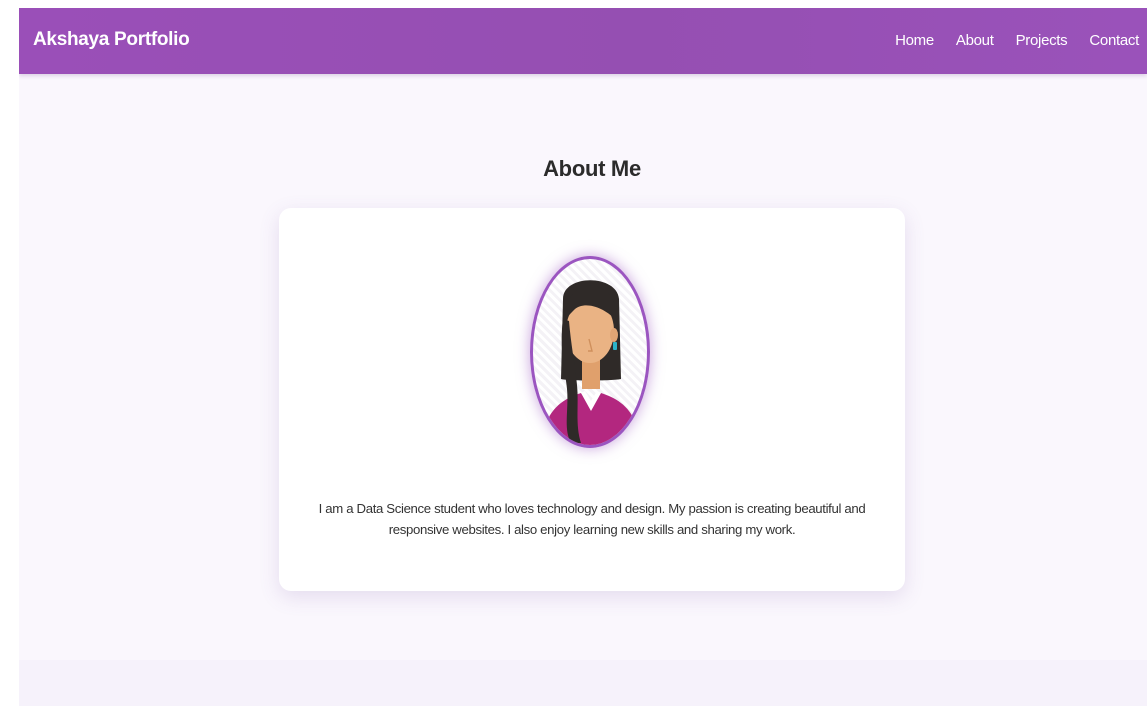  What do you see at coordinates (1042, 40) in the screenshot?
I see `nav-link-projects: Projects` at bounding box center [1042, 40].